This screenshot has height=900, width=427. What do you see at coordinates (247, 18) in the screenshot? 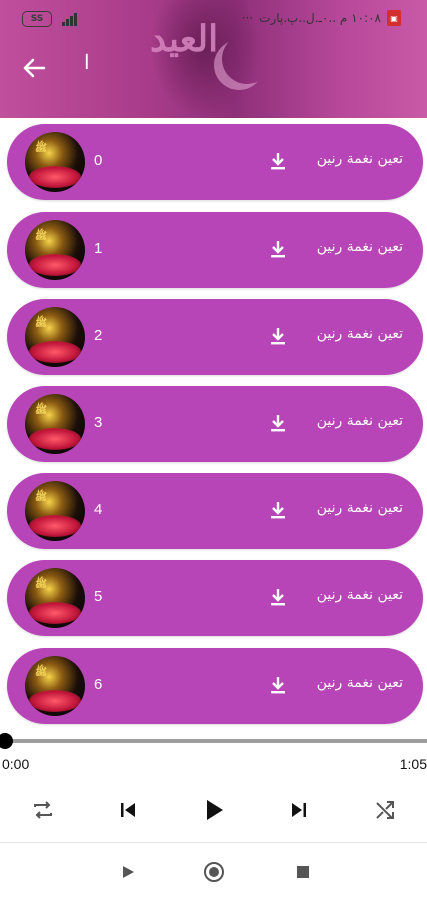
I see `status-dots: ···` at bounding box center [247, 18].